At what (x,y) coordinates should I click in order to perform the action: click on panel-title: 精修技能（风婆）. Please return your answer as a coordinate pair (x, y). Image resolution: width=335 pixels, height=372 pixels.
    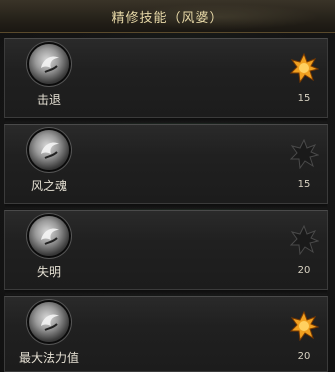
    Looking at the image, I should click on (167, 18).